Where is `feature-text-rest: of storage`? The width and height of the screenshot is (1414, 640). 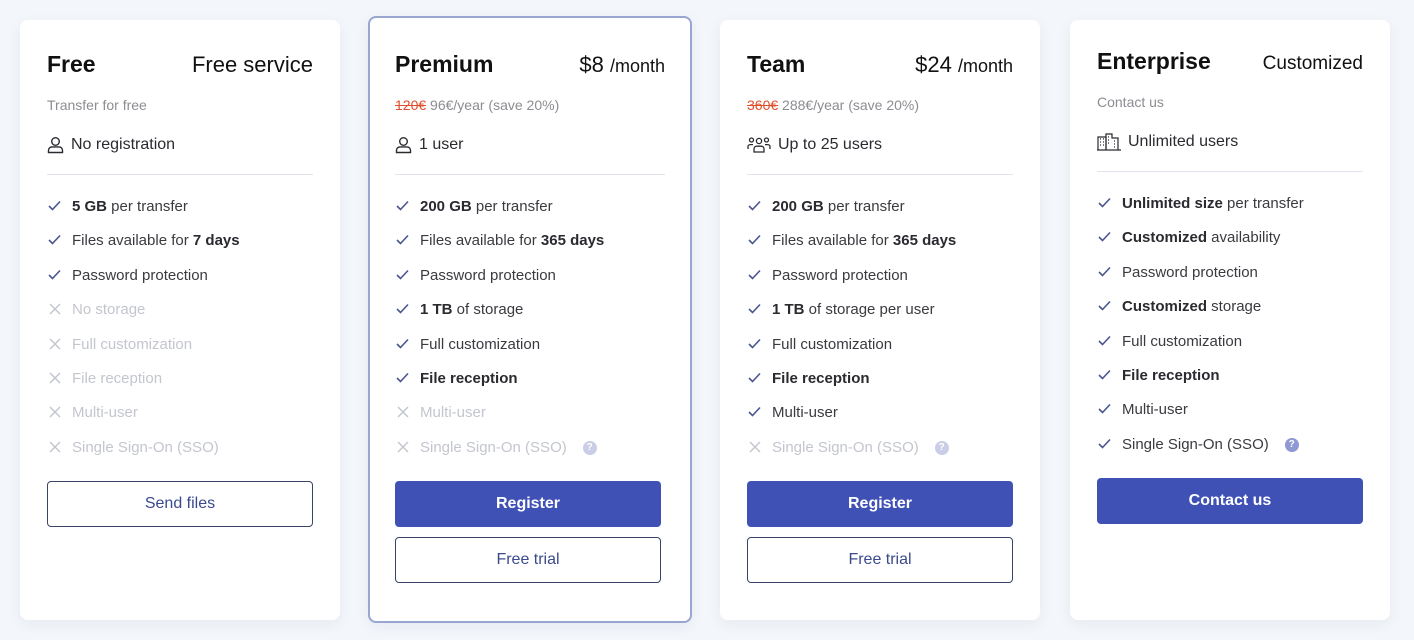 feature-text-rest: of storage is located at coordinates (488, 310).